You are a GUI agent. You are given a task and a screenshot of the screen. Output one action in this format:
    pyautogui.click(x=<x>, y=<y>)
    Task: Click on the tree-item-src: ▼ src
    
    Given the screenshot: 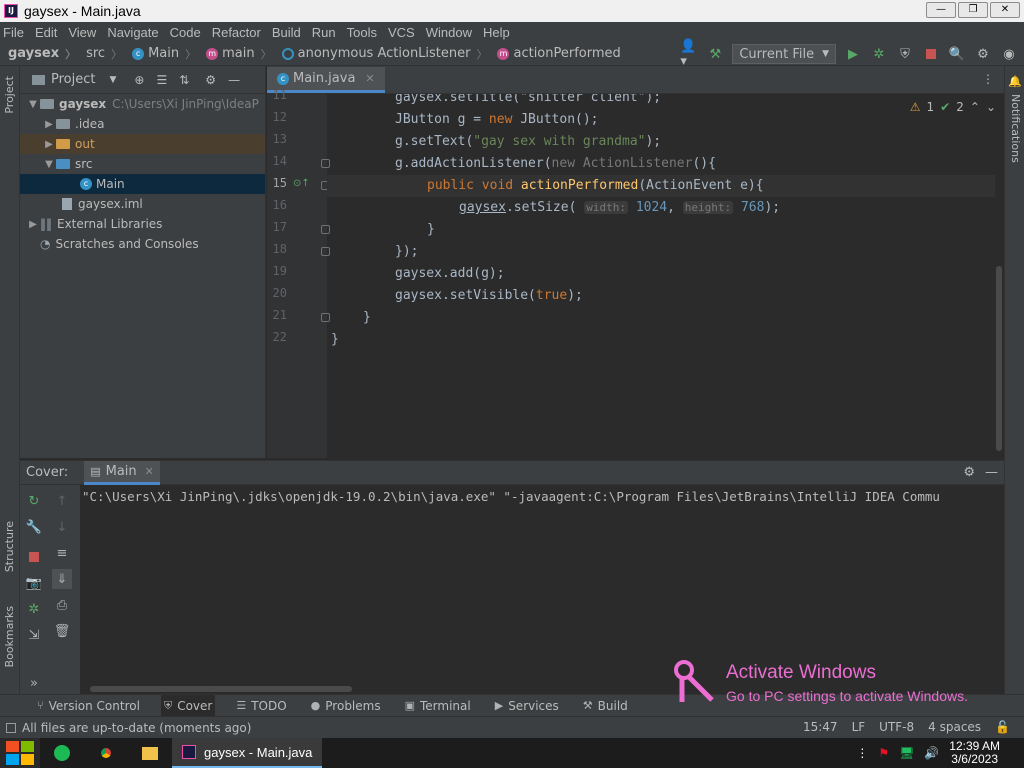 What is the action you would take?
    pyautogui.click(x=142, y=164)
    